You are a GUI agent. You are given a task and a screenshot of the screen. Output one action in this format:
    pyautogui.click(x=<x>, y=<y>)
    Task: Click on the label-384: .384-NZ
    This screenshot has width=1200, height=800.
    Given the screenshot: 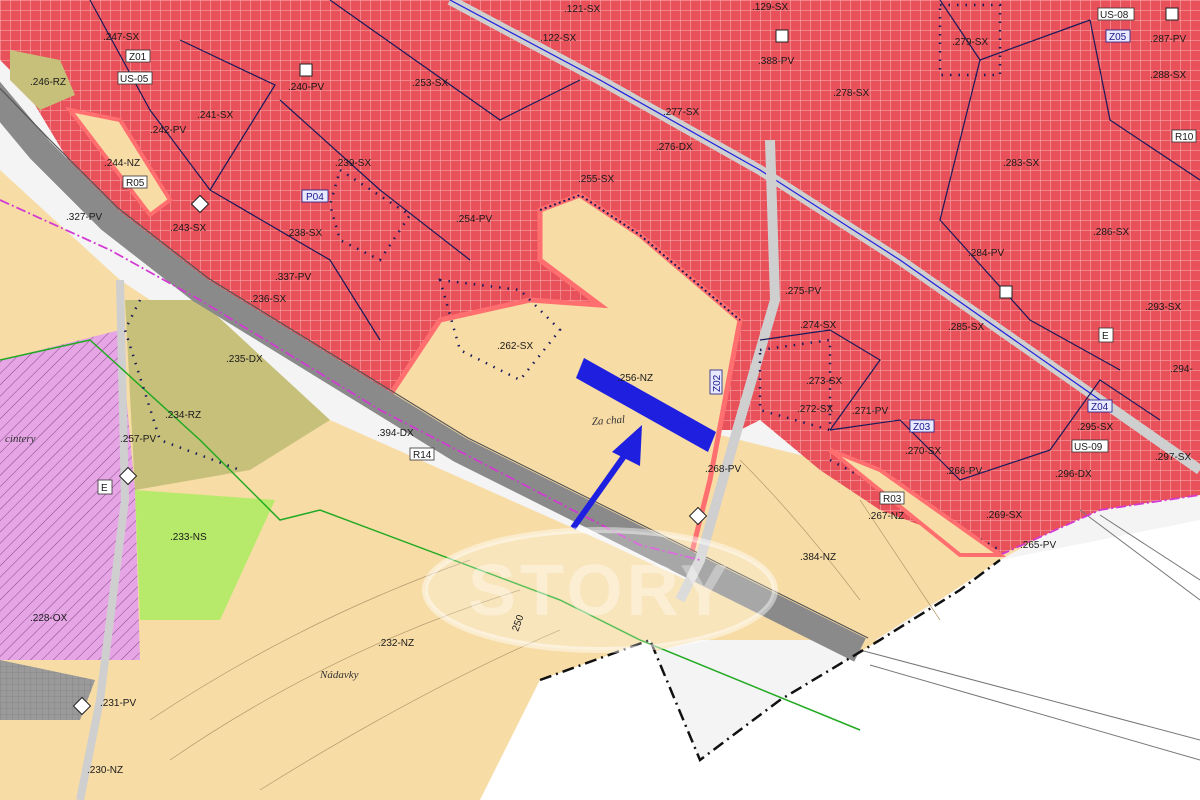 What is the action you would take?
    pyautogui.click(x=818, y=557)
    